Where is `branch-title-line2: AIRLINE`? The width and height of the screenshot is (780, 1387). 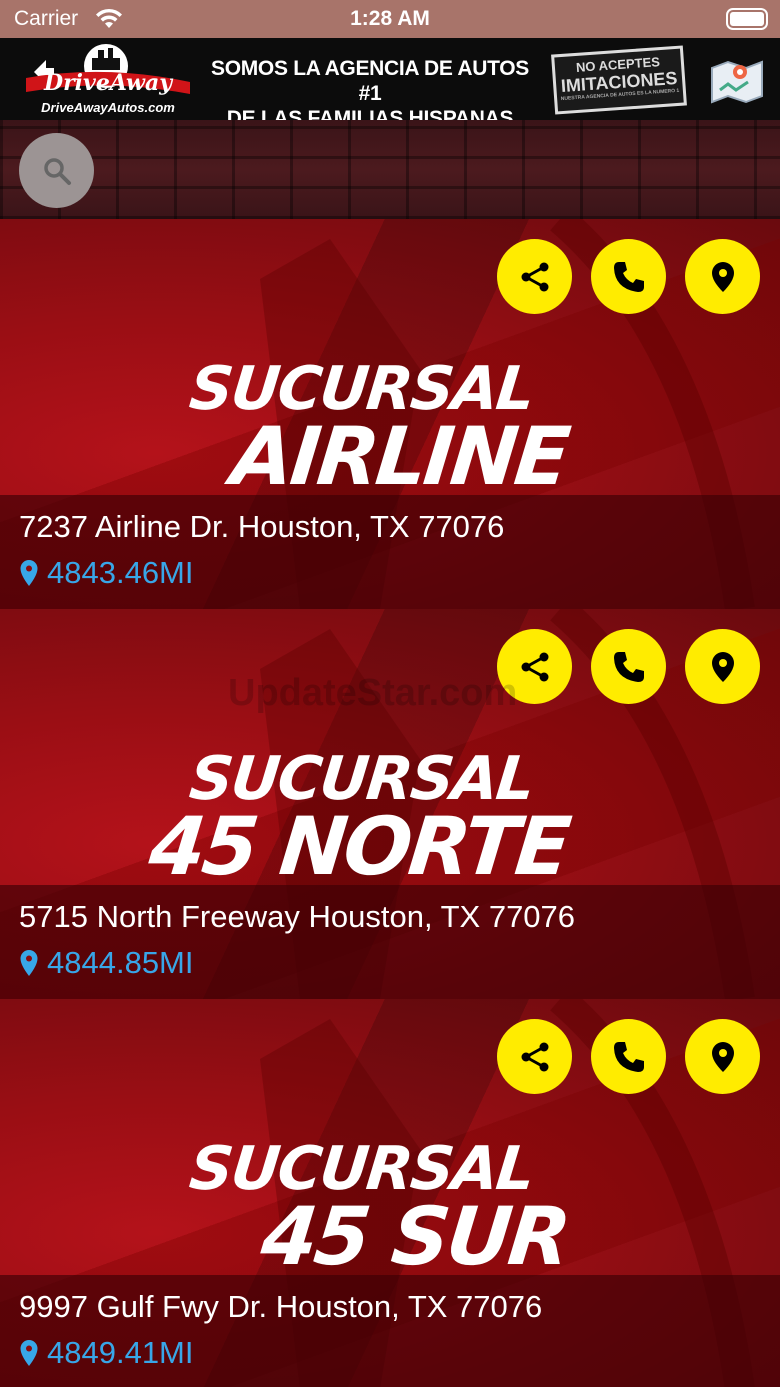 branch-title-line2: AIRLINE is located at coordinates (399, 456).